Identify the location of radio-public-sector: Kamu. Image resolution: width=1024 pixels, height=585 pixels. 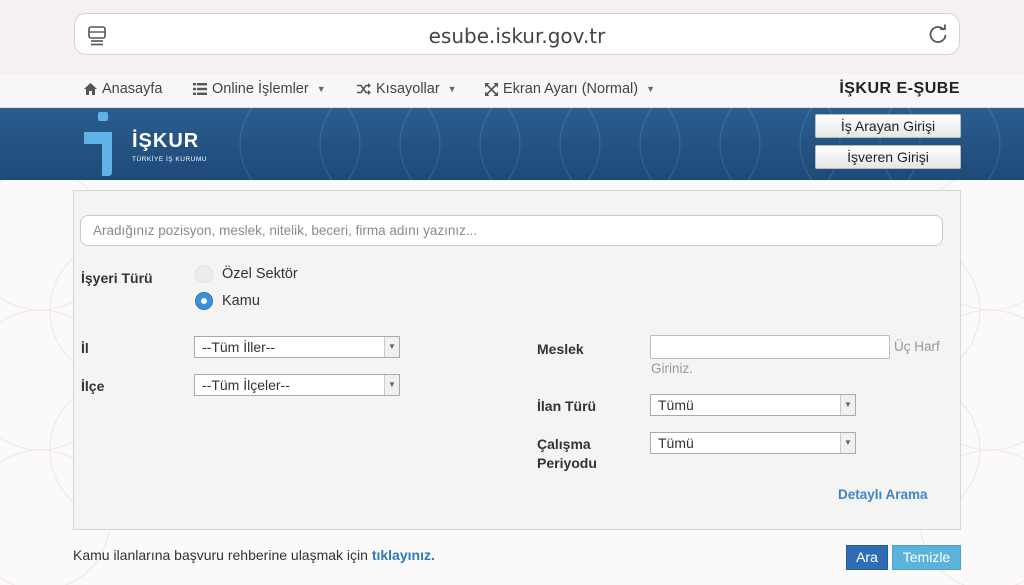
(227, 301).